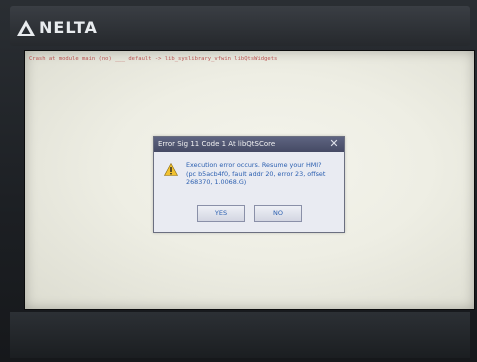 Image resolution: width=477 pixels, height=362 pixels. I want to click on dialog-title: Error Sig 11 Code 1 At libQtSCore, so click(249, 144).